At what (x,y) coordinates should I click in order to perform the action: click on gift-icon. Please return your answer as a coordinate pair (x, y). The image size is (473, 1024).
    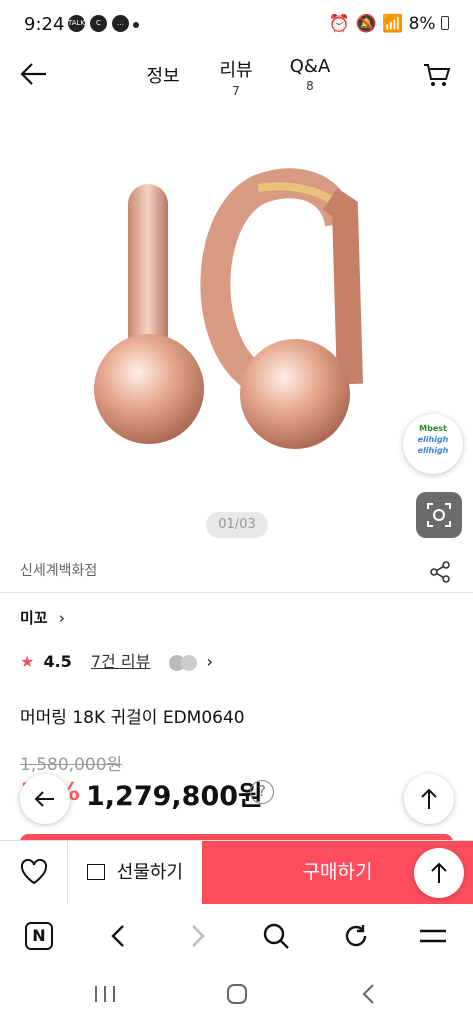
    Looking at the image, I should click on (96, 872).